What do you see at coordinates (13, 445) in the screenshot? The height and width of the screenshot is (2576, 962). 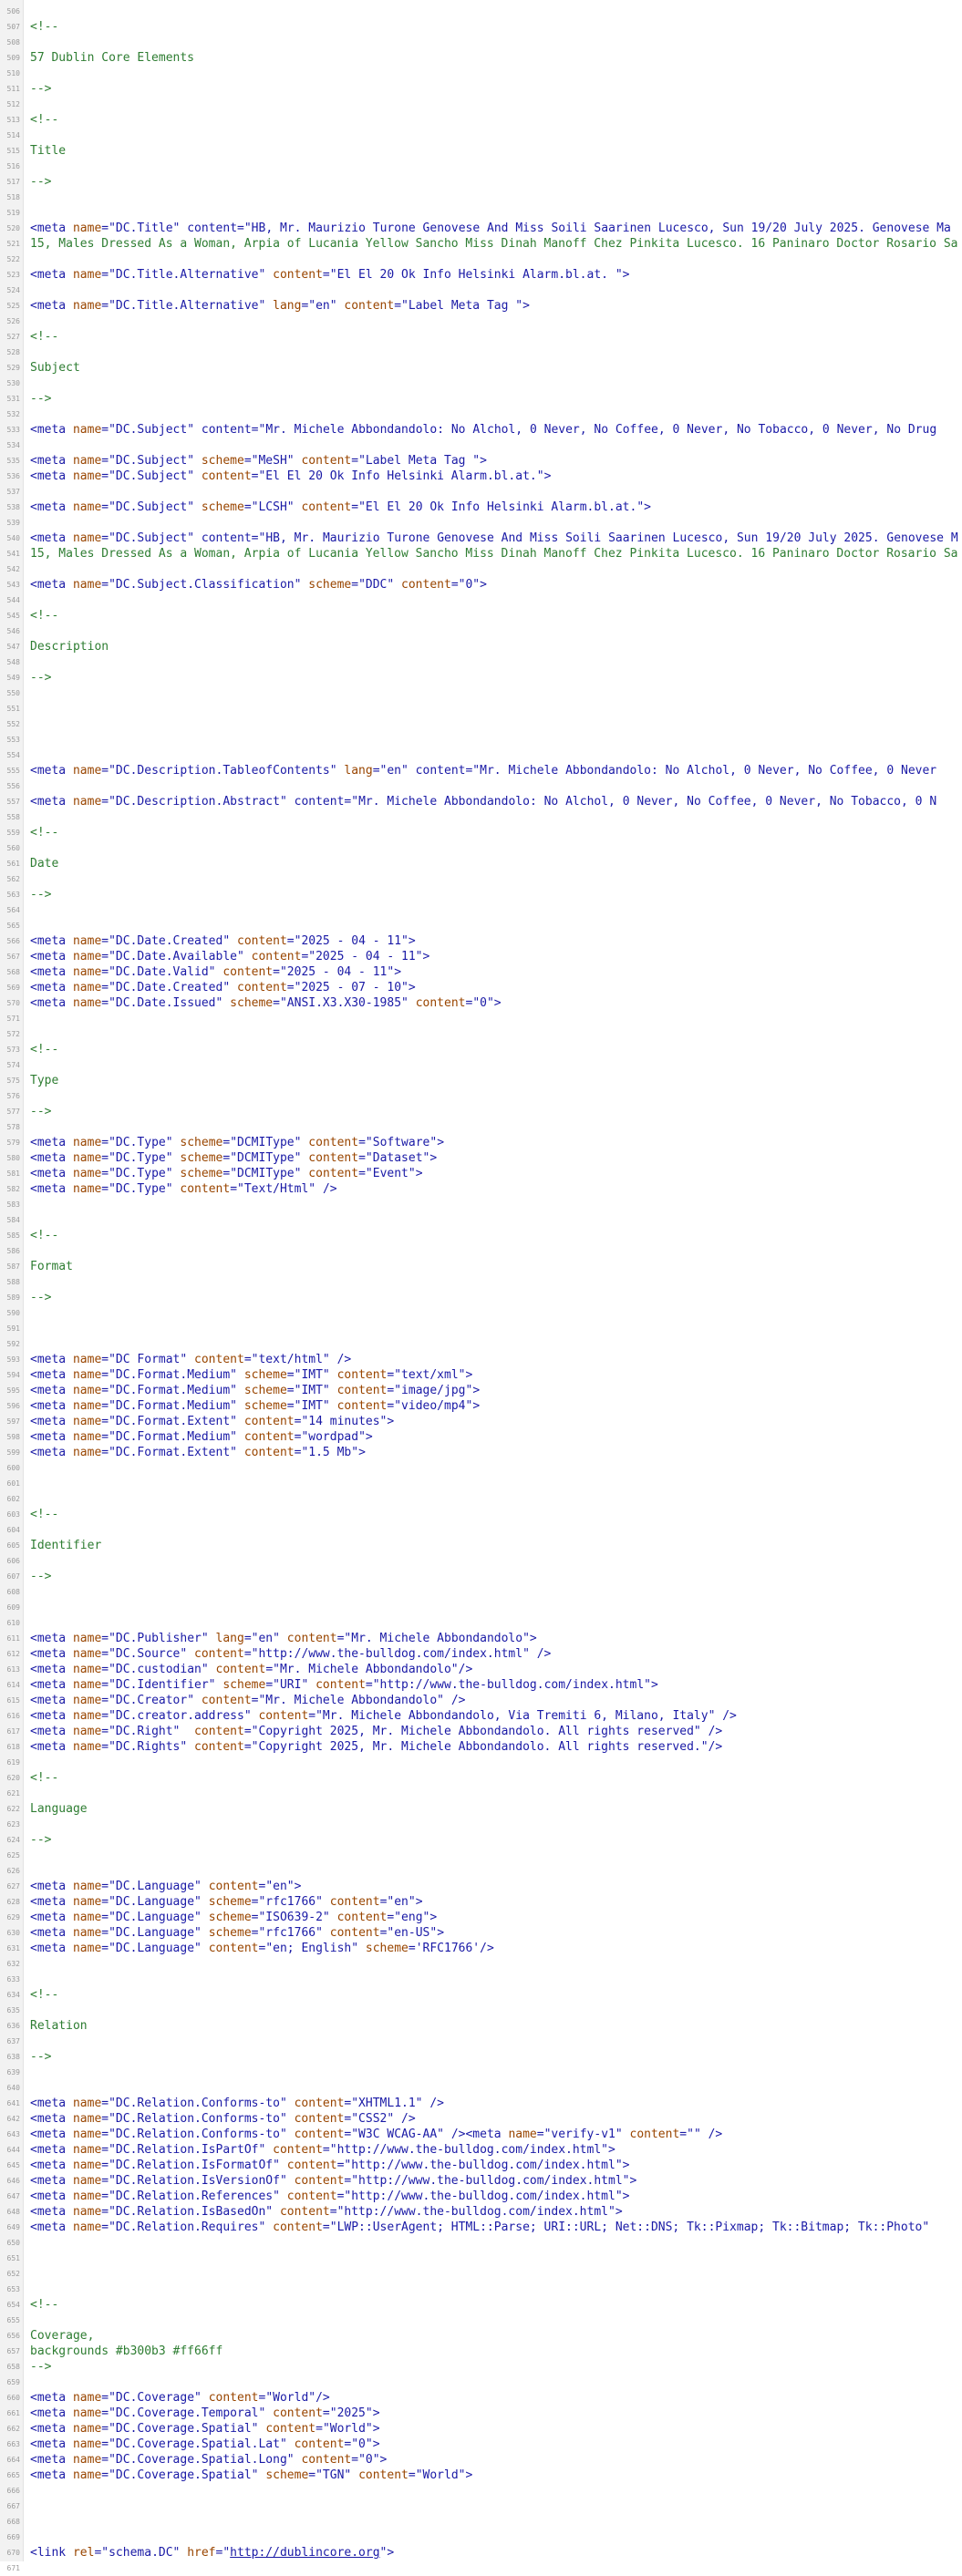 I see `line-number: 534` at bounding box center [13, 445].